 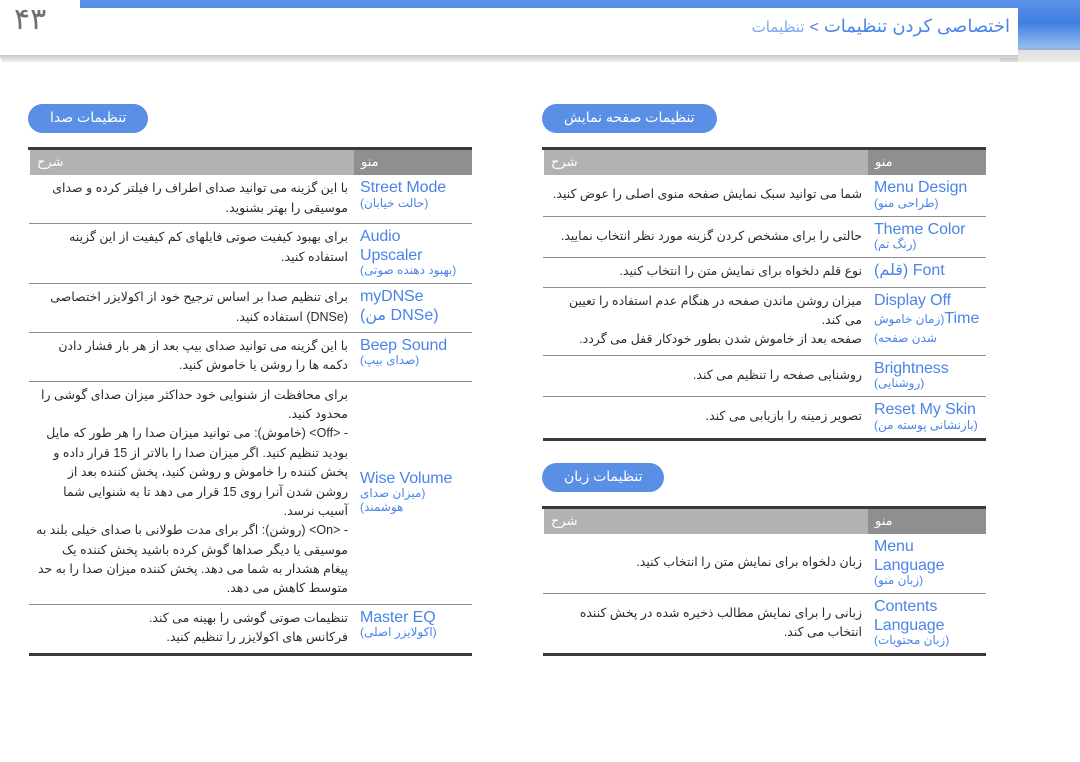 I want to click on menu-label-en-2: Time(زمان خاموش شدن صفحه), so click(x=927, y=328).